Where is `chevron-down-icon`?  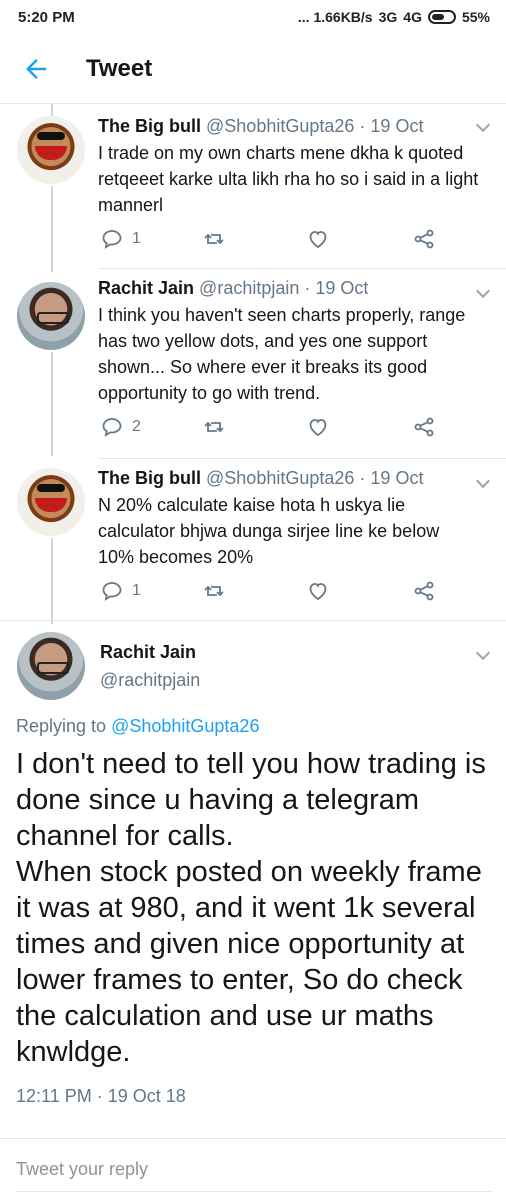 chevron-down-icon is located at coordinates (483, 655).